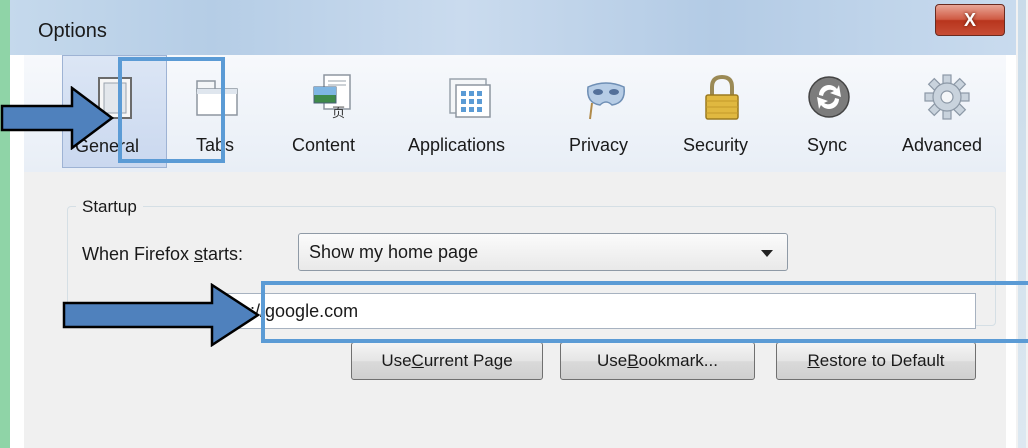 The width and height of the screenshot is (1028, 448). What do you see at coordinates (942, 145) in the screenshot?
I see `tab-label: Advanced` at bounding box center [942, 145].